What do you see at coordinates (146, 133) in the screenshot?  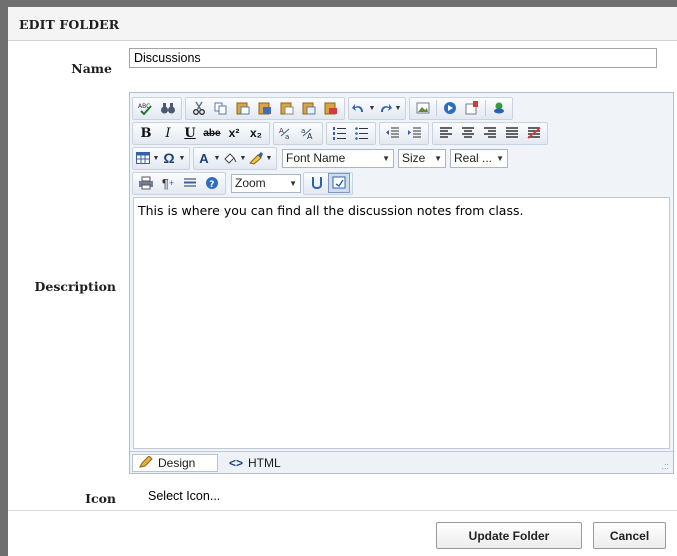 I see `bold-icon: B` at bounding box center [146, 133].